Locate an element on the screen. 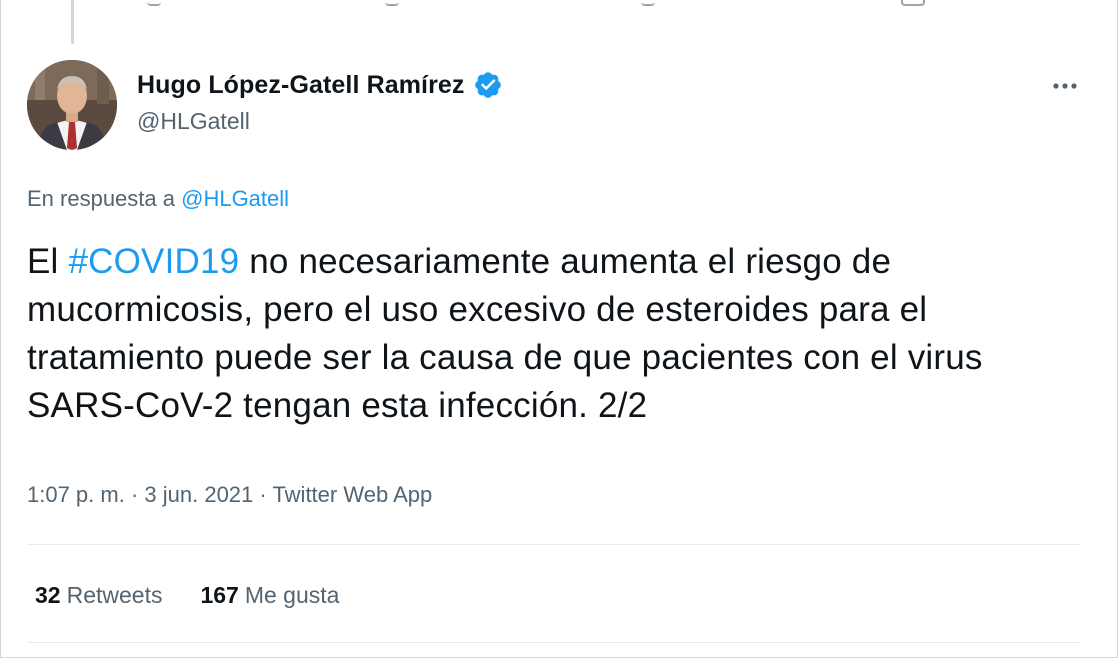  reply-context: En respuesta a @HLGatell is located at coordinates (158, 199).